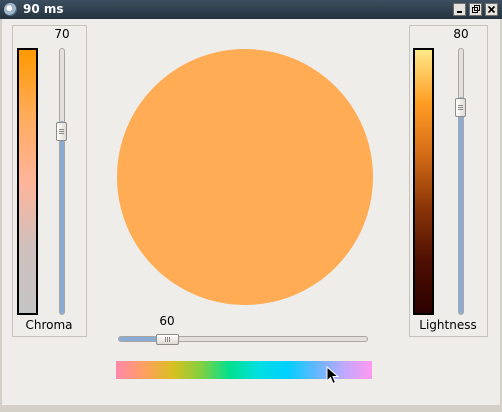 This screenshot has height=412, width=502. Describe the element at coordinates (461, 205) in the screenshot. I see `lightness-slider-fill` at that location.